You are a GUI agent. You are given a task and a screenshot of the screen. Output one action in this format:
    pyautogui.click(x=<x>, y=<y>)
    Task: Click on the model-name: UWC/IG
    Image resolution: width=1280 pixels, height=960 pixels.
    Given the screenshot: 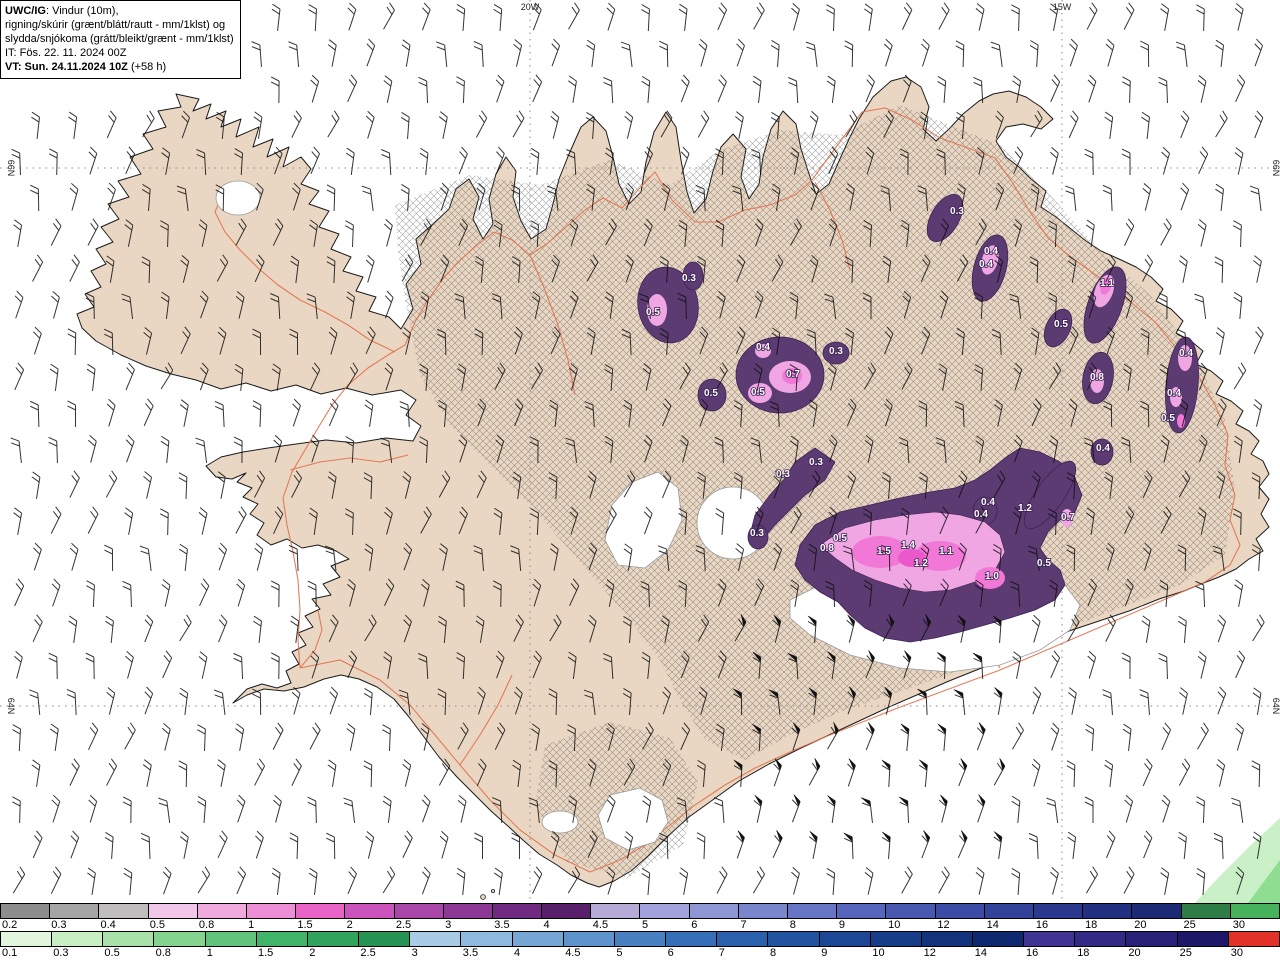 What is the action you would take?
    pyautogui.click(x=25, y=11)
    